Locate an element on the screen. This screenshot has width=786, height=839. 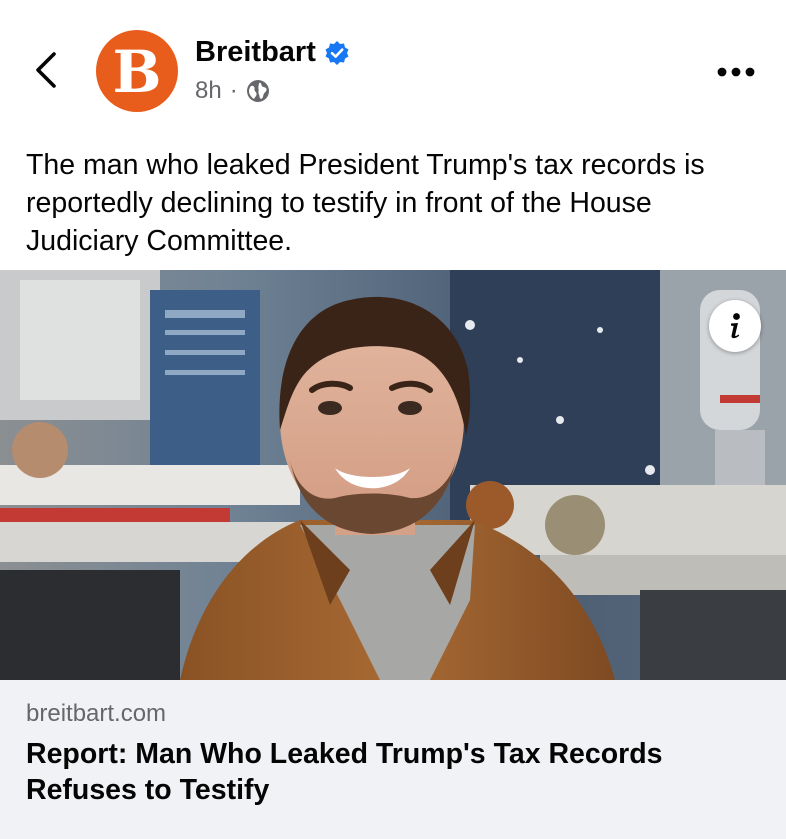
info-button is located at coordinates (735, 326).